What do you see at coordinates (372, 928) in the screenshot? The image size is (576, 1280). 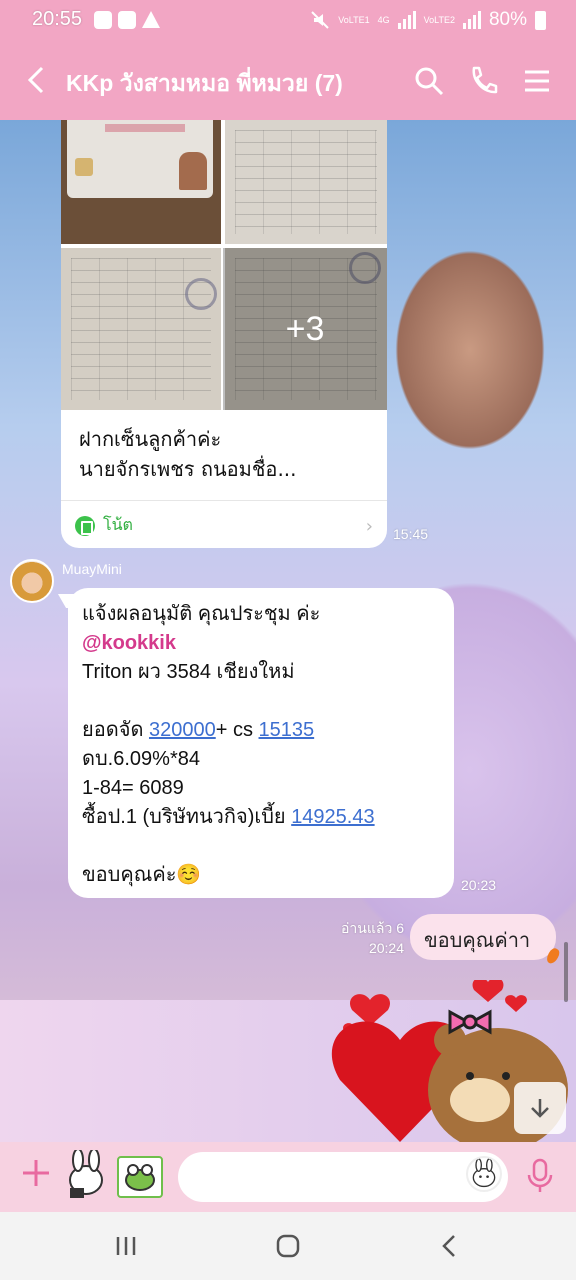 I see `read-status: อ่านแล้ว 6` at bounding box center [372, 928].